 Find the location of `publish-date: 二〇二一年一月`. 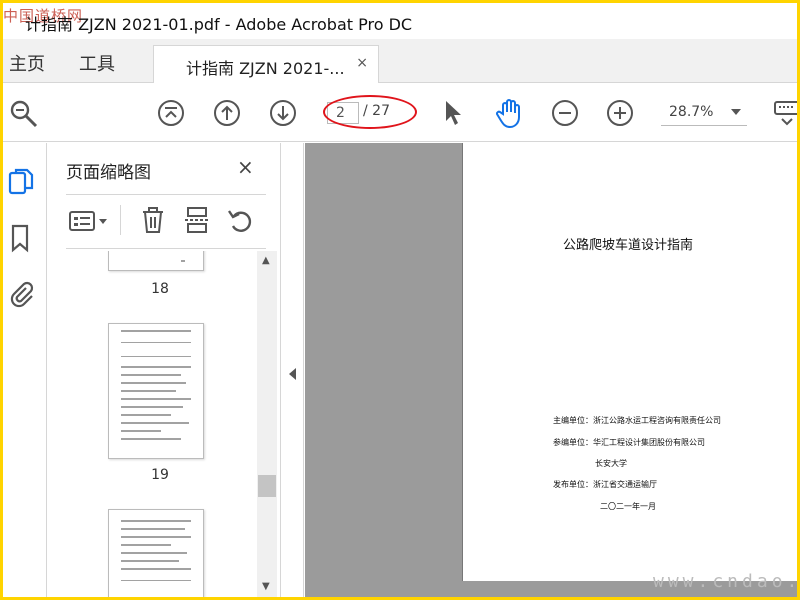

publish-date: 二〇二一年一月 is located at coordinates (628, 506).